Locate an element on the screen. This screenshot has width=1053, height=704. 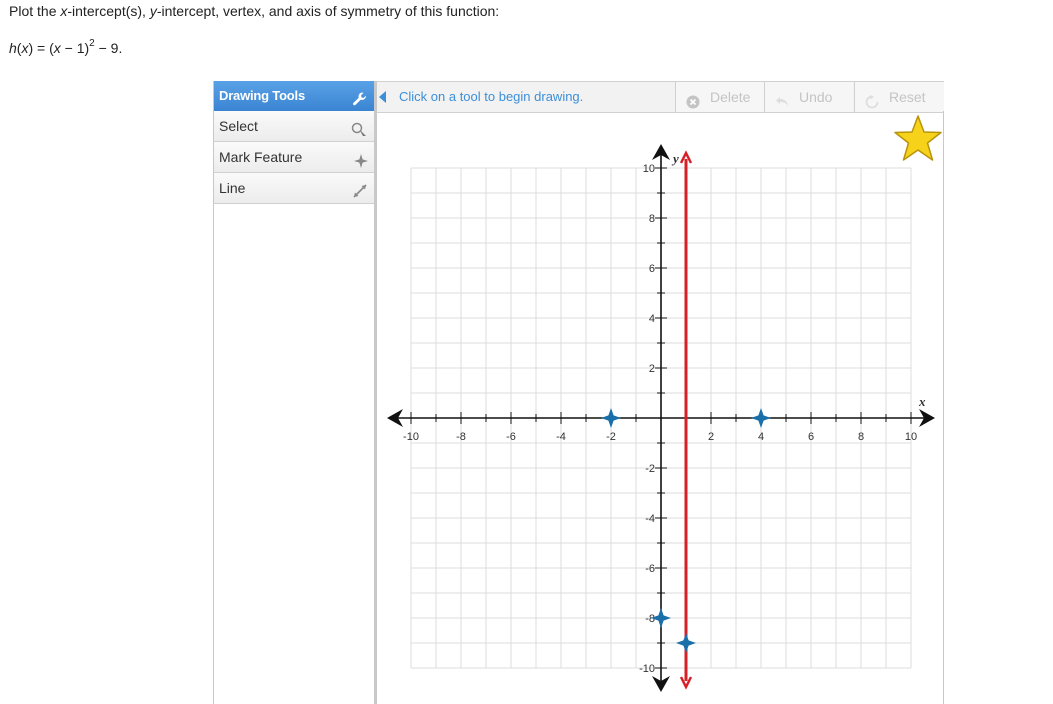
undo-icon is located at coordinates (783, 104).